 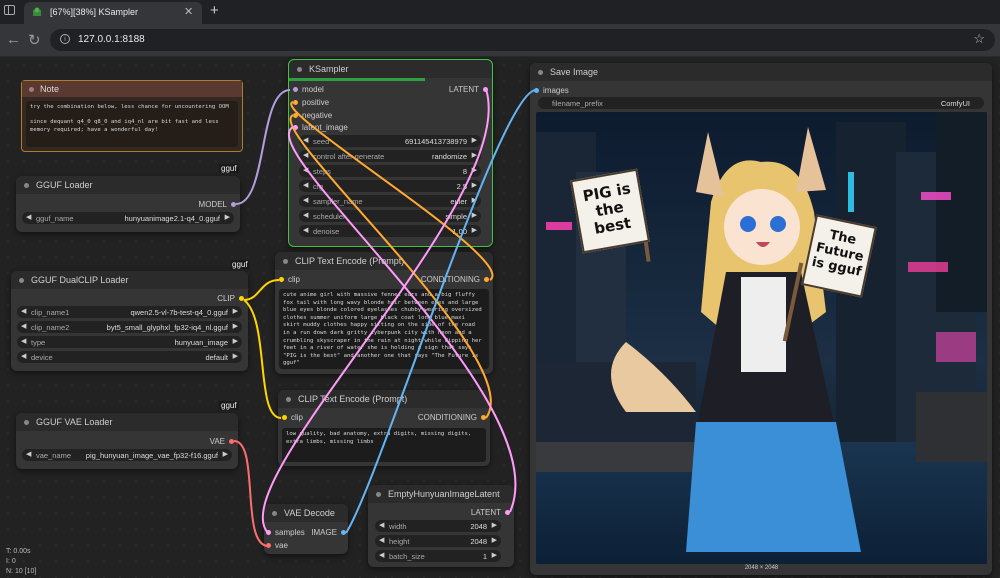 What do you see at coordinates (277, 545) in the screenshot?
I see `vae-input: vae` at bounding box center [277, 545].